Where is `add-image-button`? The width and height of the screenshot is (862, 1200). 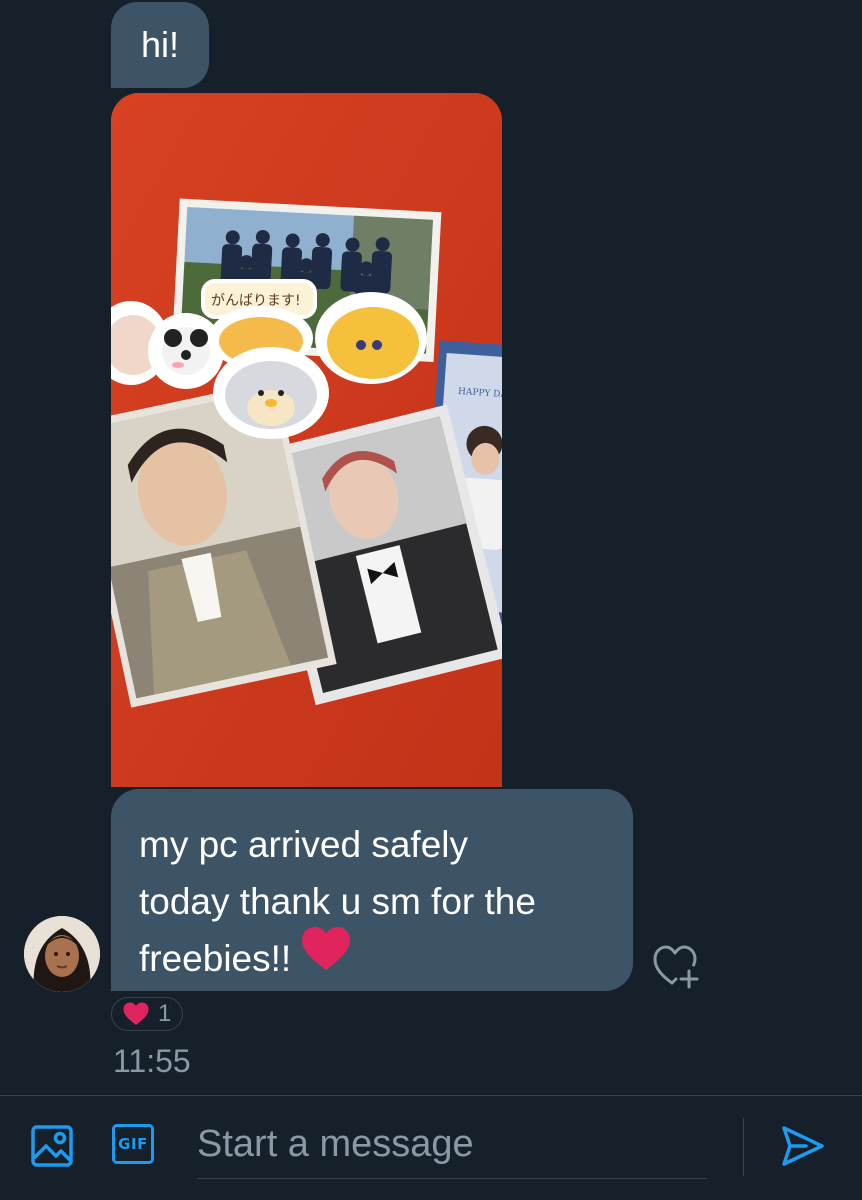
add-image-button is located at coordinates (52, 1146).